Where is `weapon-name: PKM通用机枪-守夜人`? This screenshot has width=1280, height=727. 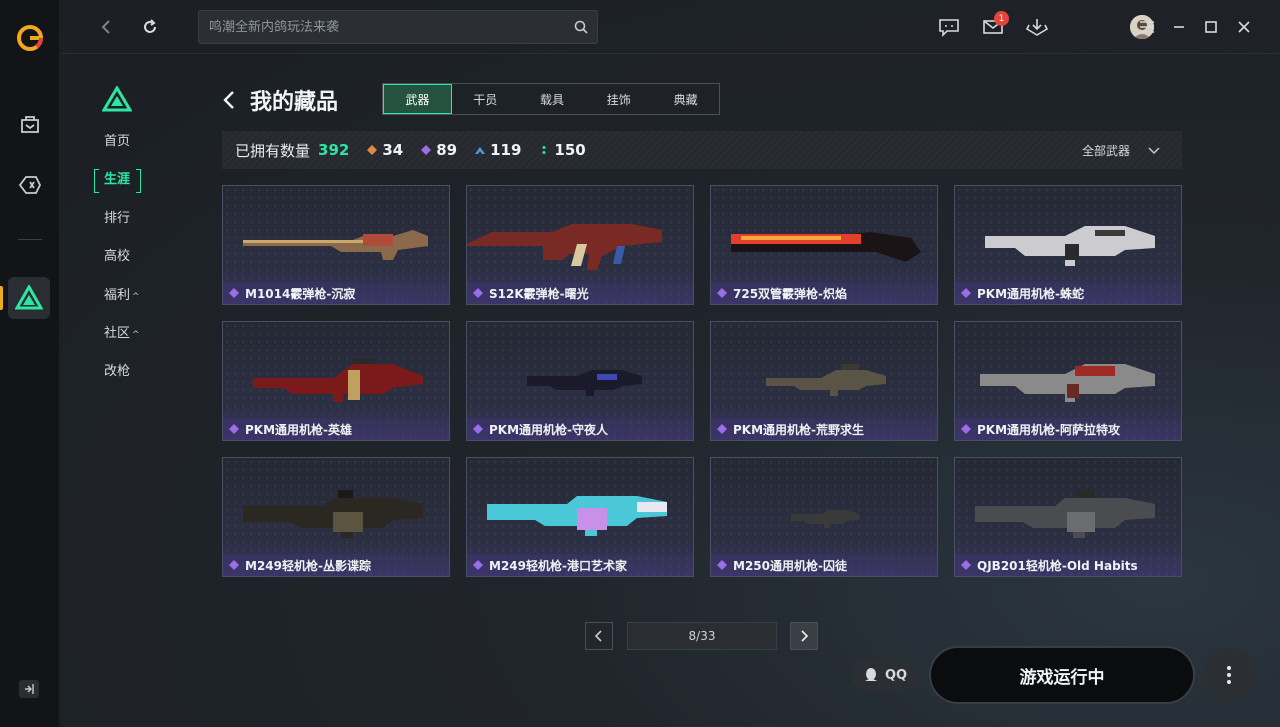 weapon-name: PKM通用机枪-守夜人 is located at coordinates (580, 429).